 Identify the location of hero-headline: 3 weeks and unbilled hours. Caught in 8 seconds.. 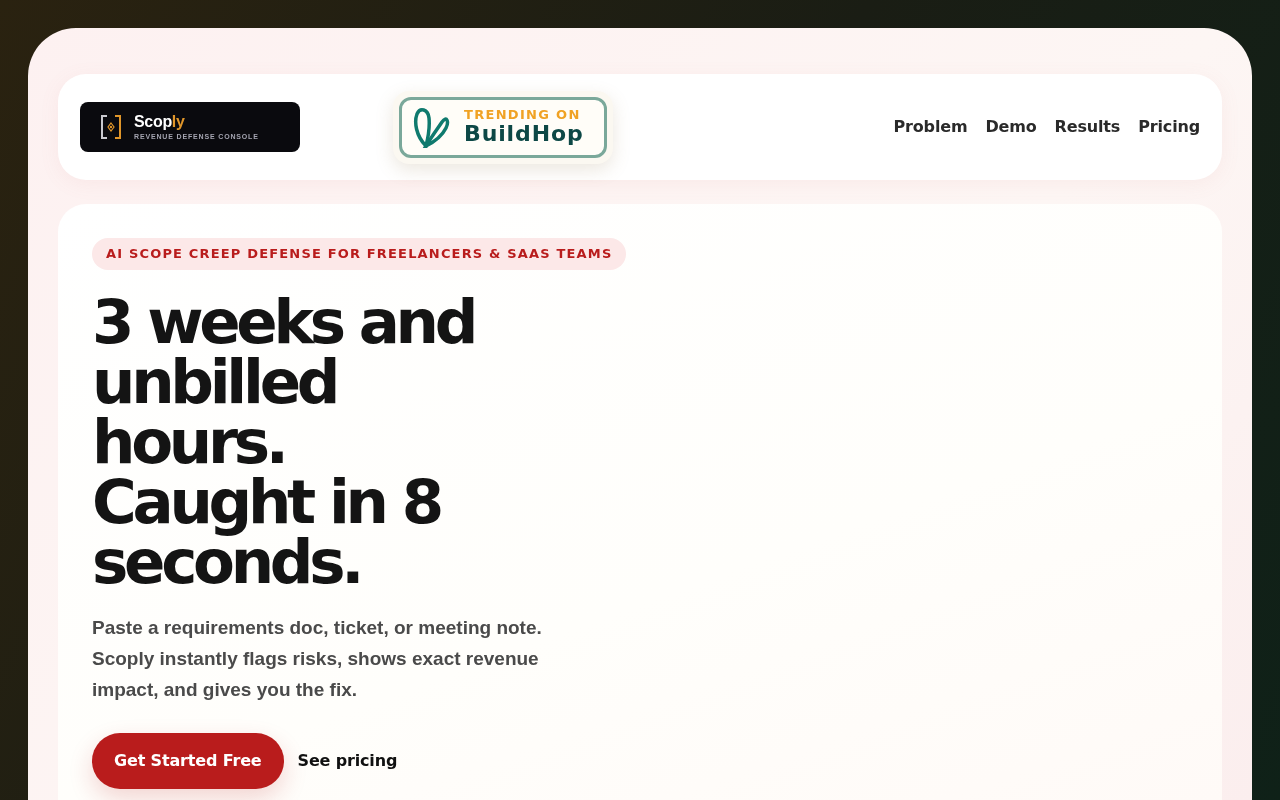
(284, 442).